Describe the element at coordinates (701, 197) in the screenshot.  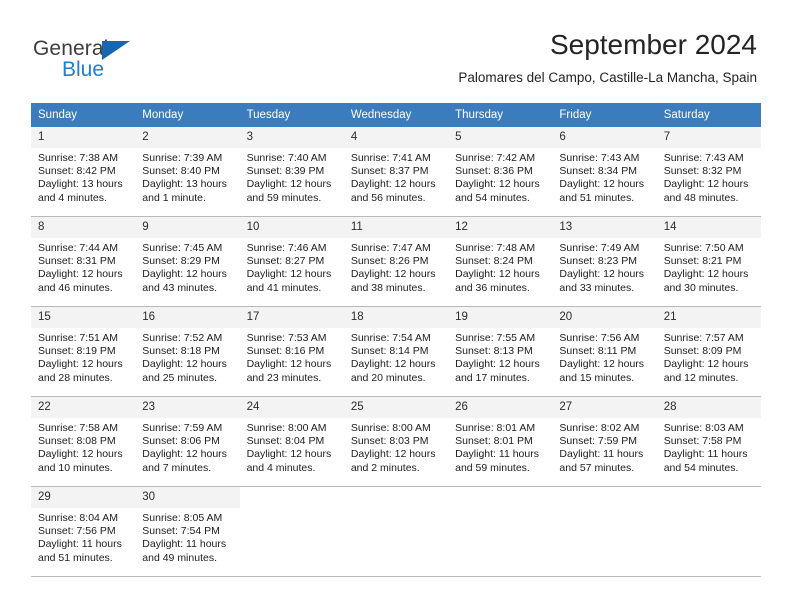
I see `daylight-text-line2: and 48 minutes.` at that location.